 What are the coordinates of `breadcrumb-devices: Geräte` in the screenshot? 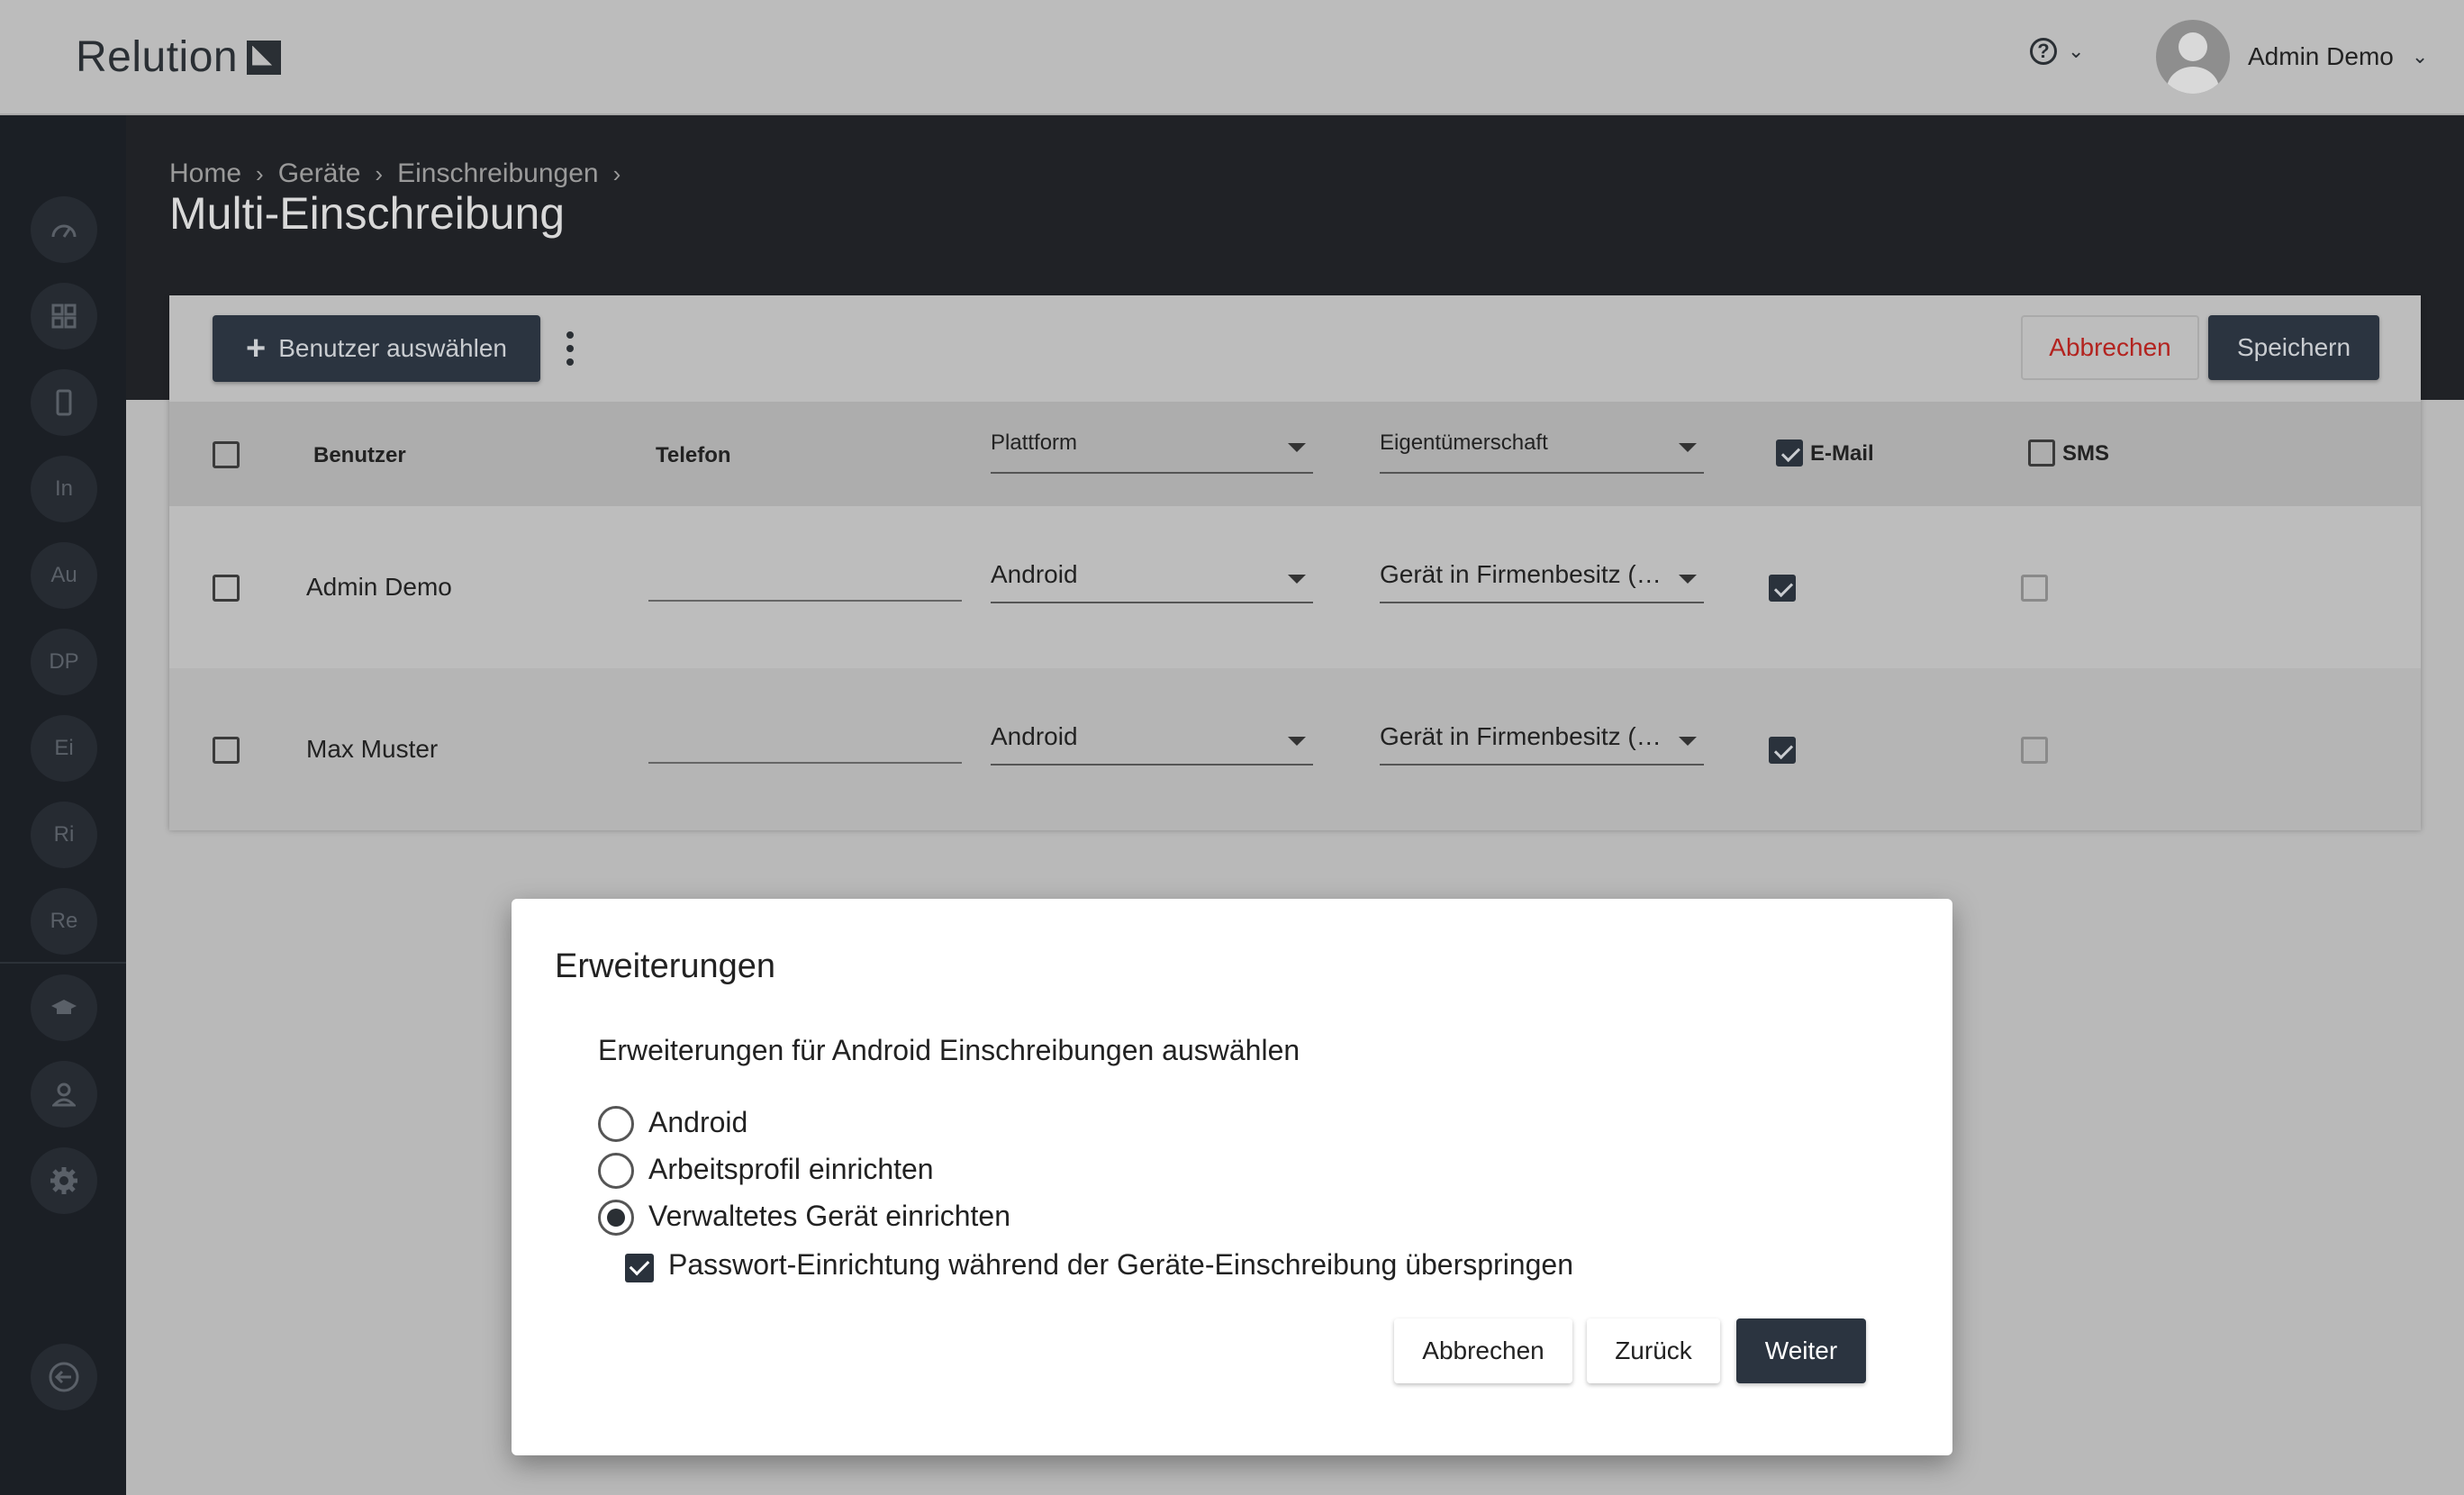 It's located at (319, 174).